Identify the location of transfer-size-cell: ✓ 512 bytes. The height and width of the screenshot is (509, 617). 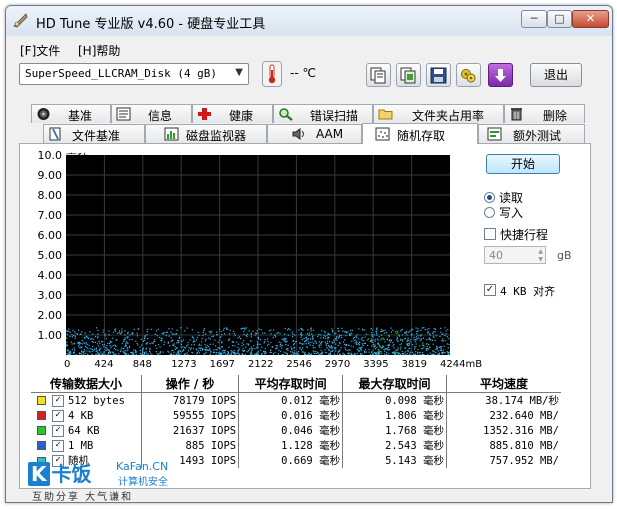
(86, 400).